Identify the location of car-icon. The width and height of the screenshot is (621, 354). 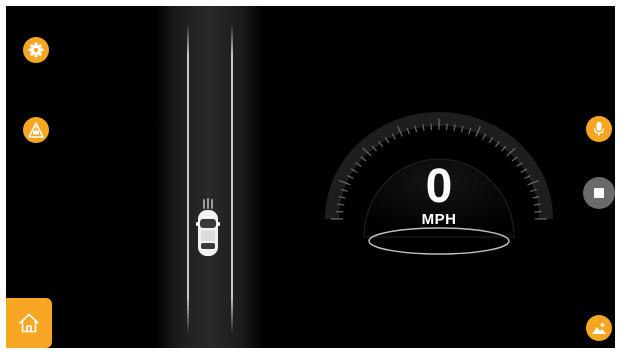
(208, 227).